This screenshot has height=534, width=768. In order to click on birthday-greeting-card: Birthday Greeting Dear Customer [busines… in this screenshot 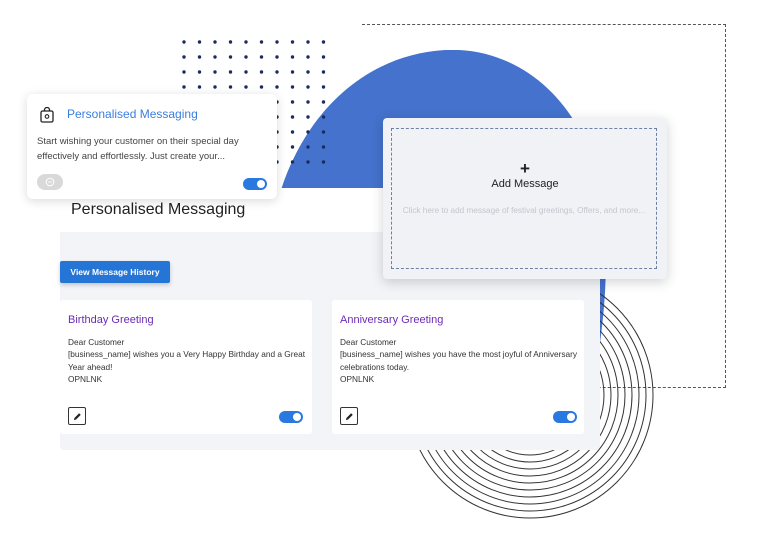, I will do `click(186, 367)`.